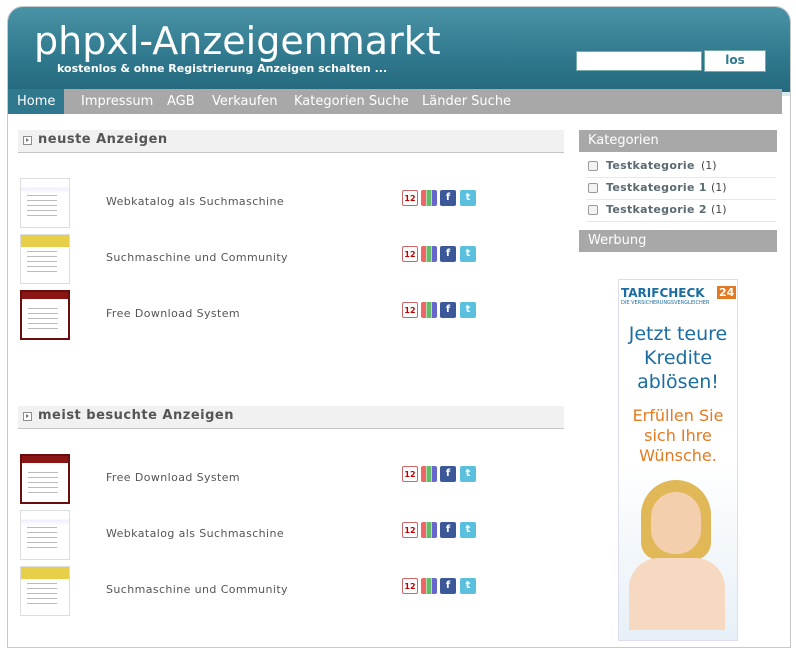 This screenshot has height=648, width=796. I want to click on ad-person-body, so click(677, 594).